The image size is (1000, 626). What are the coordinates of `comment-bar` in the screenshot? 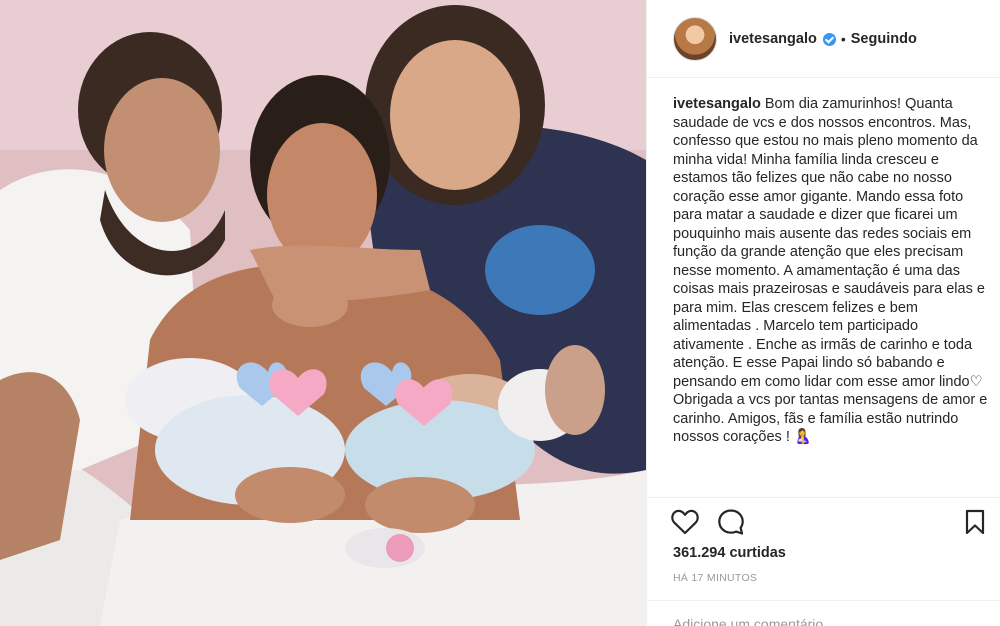 It's located at (823, 613).